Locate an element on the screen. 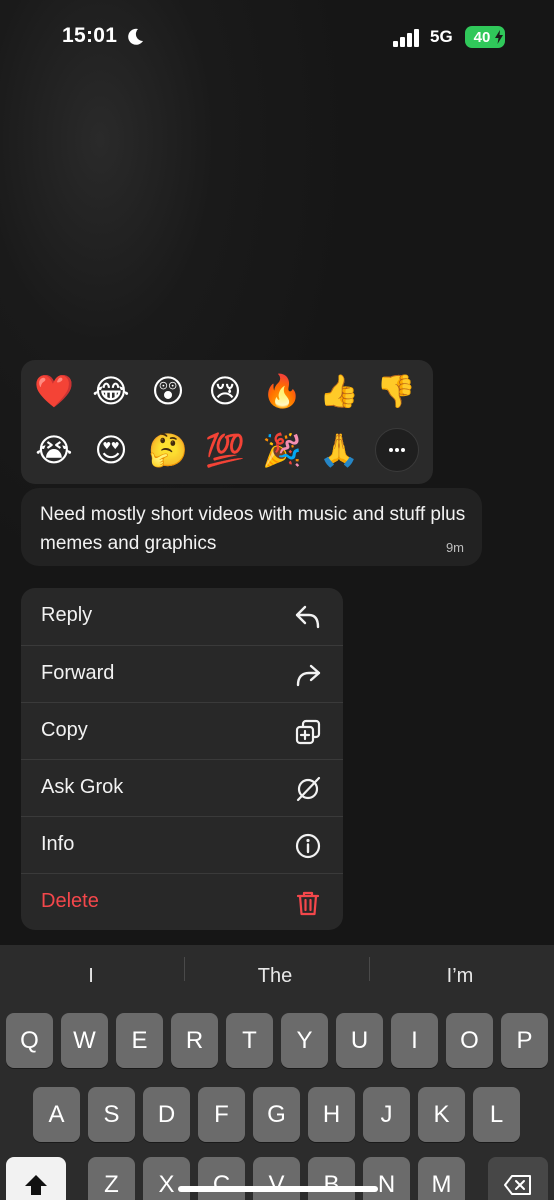  reaction-thinking: 🤔 is located at coordinates (168, 450).